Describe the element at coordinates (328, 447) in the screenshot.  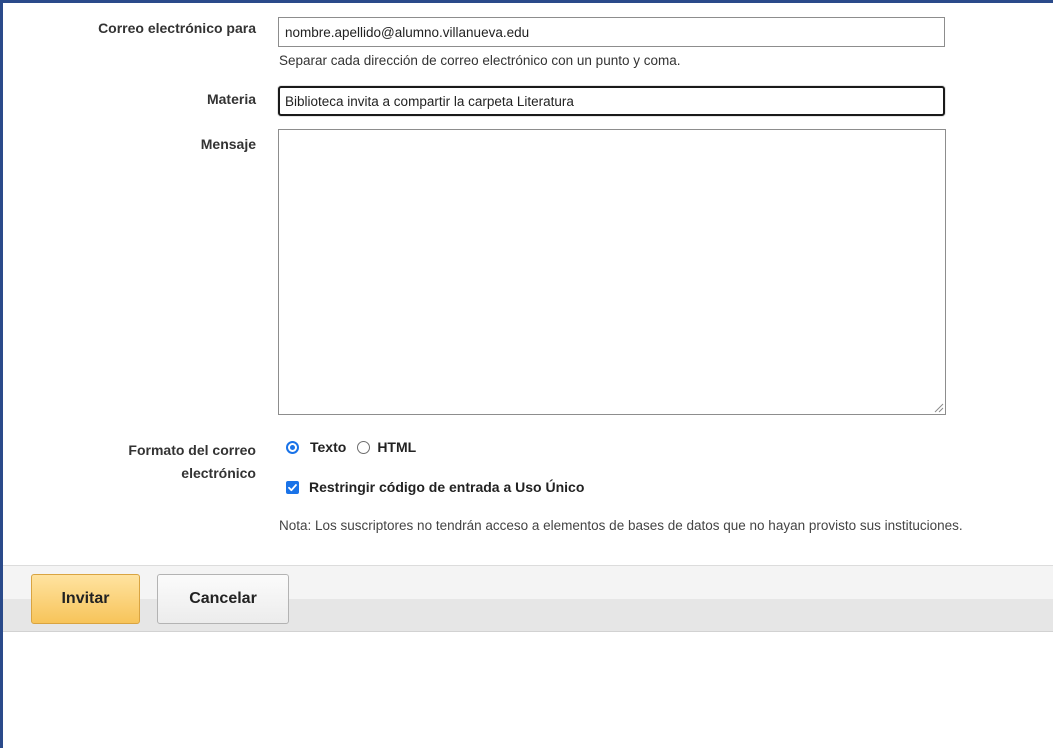
I see `radio-texto-label: Texto` at that location.